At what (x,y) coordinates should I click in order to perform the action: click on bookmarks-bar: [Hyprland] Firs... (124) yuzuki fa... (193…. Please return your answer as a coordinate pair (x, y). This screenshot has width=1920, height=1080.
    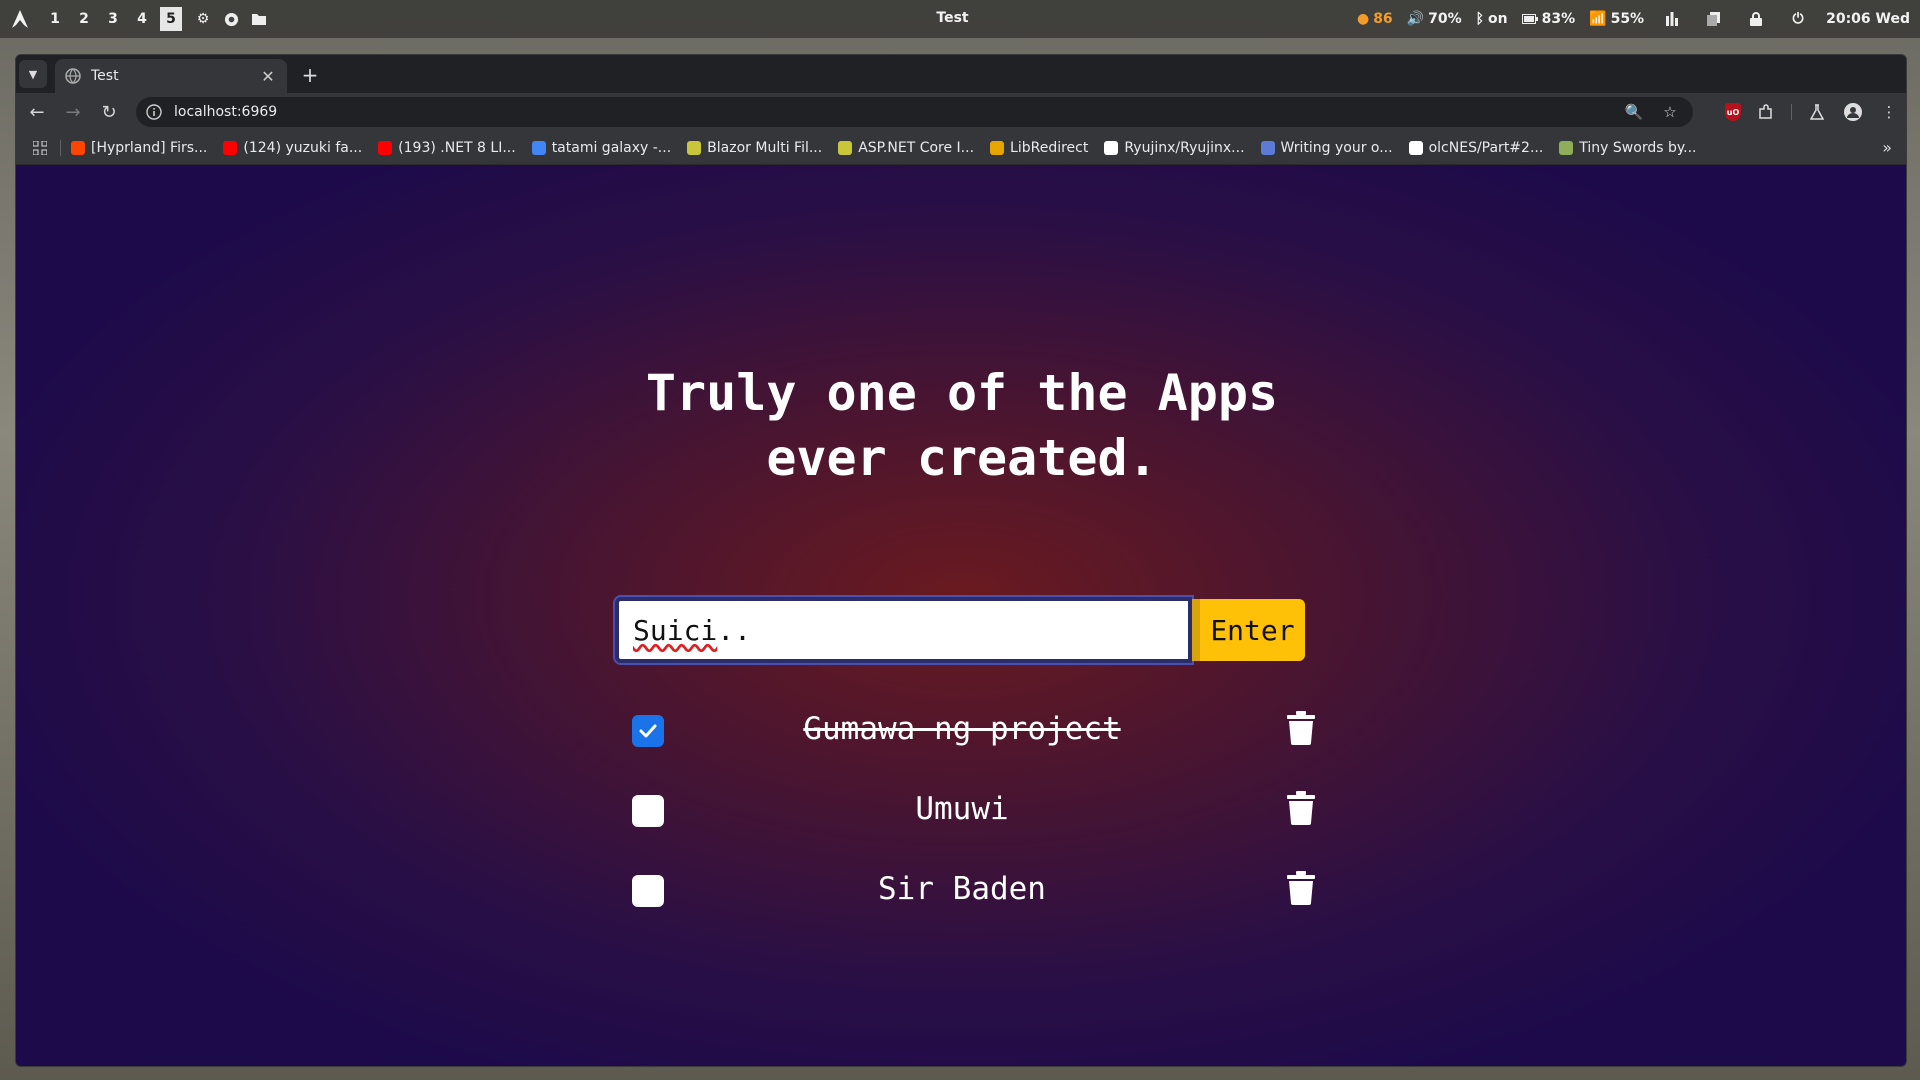
    Looking at the image, I should click on (961, 148).